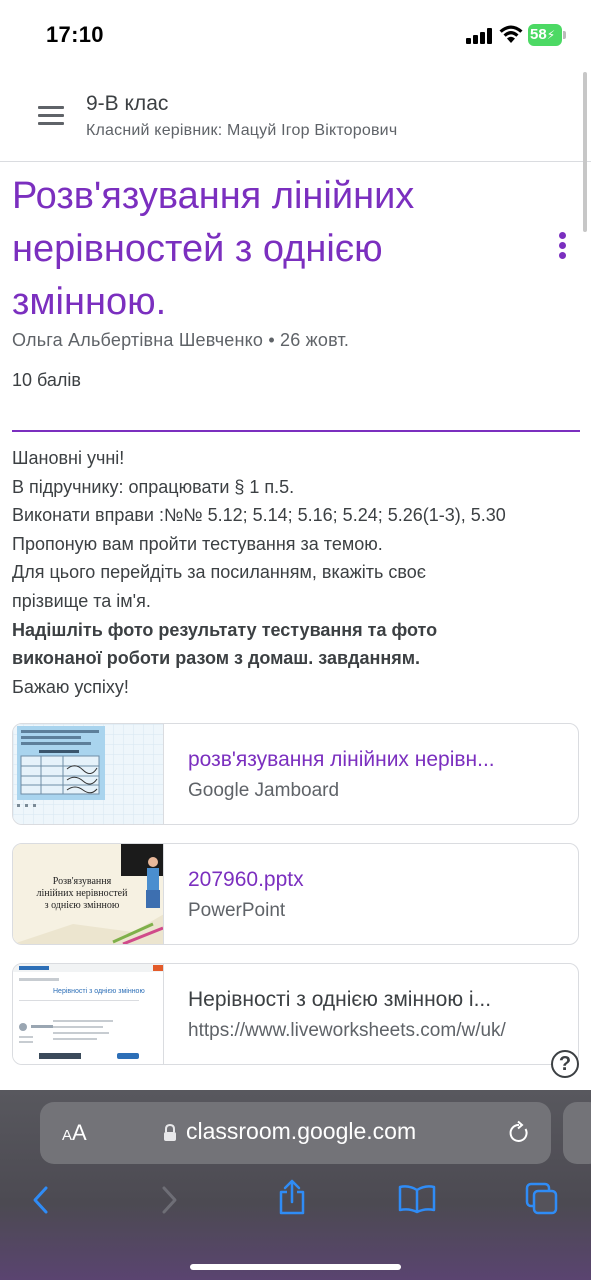  What do you see at coordinates (565, 1064) in the screenshot?
I see `help-icon: ?` at bounding box center [565, 1064].